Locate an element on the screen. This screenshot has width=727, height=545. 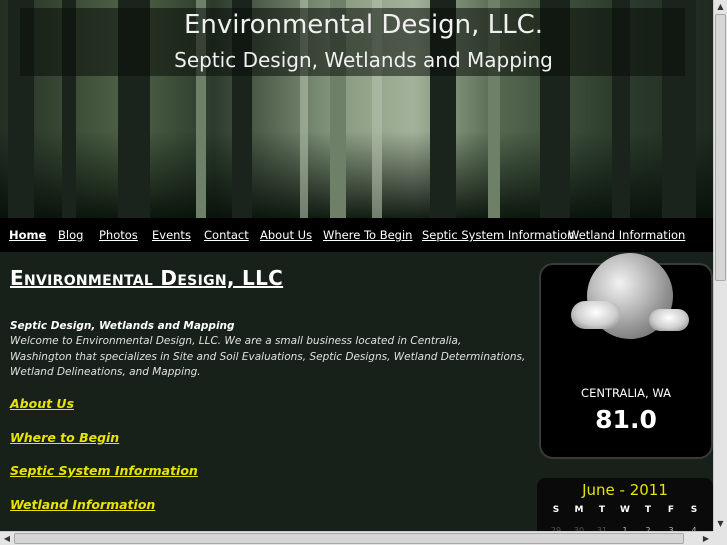
vertical-scrollbar: ▲ ▼ is located at coordinates (720, 265).